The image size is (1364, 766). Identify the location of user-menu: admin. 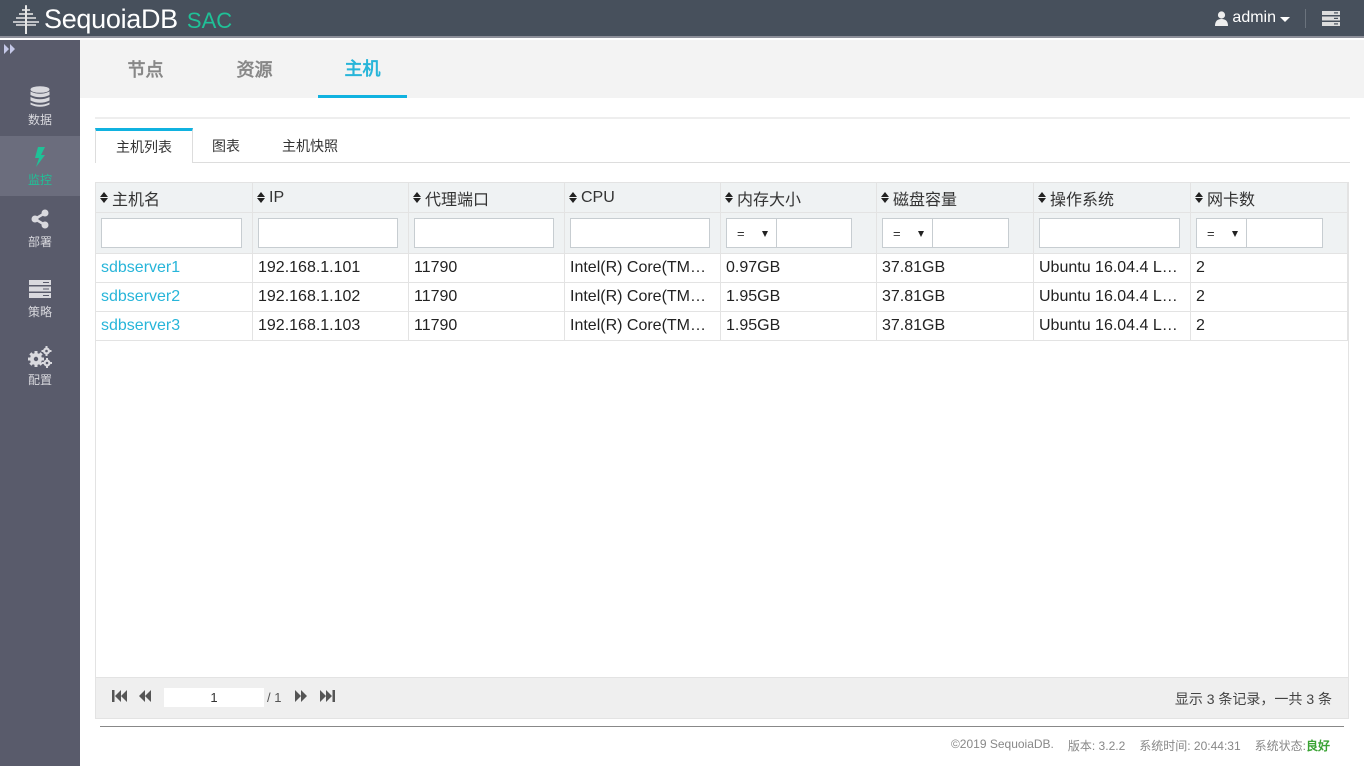
(1252, 18).